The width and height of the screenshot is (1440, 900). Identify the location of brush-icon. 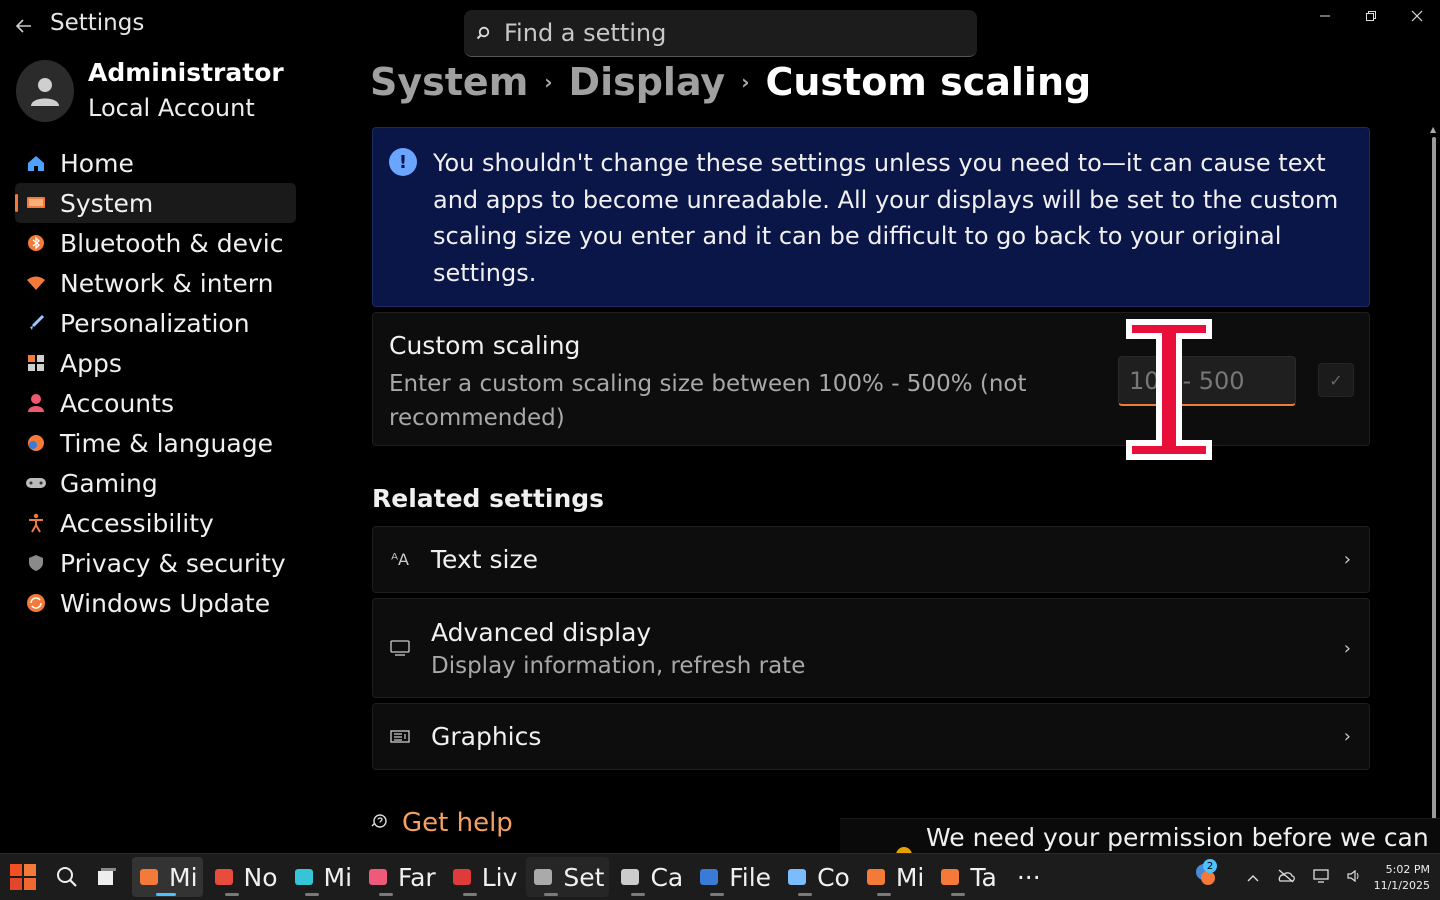
(36, 323).